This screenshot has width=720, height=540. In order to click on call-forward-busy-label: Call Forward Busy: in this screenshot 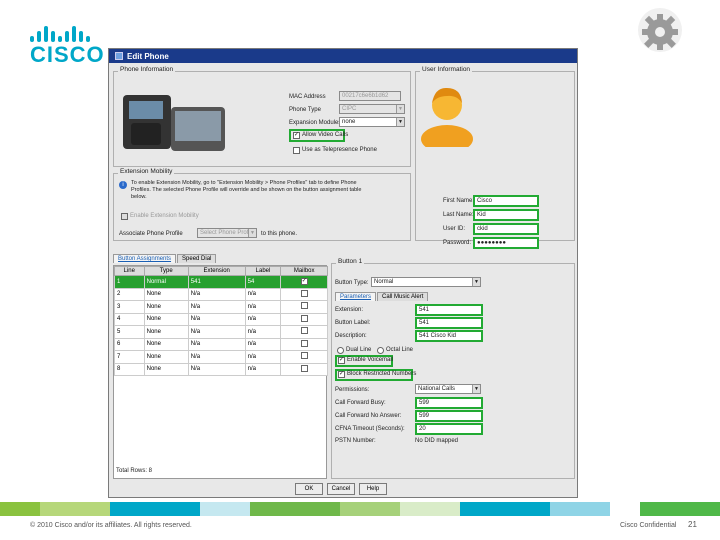, I will do `click(360, 403)`.